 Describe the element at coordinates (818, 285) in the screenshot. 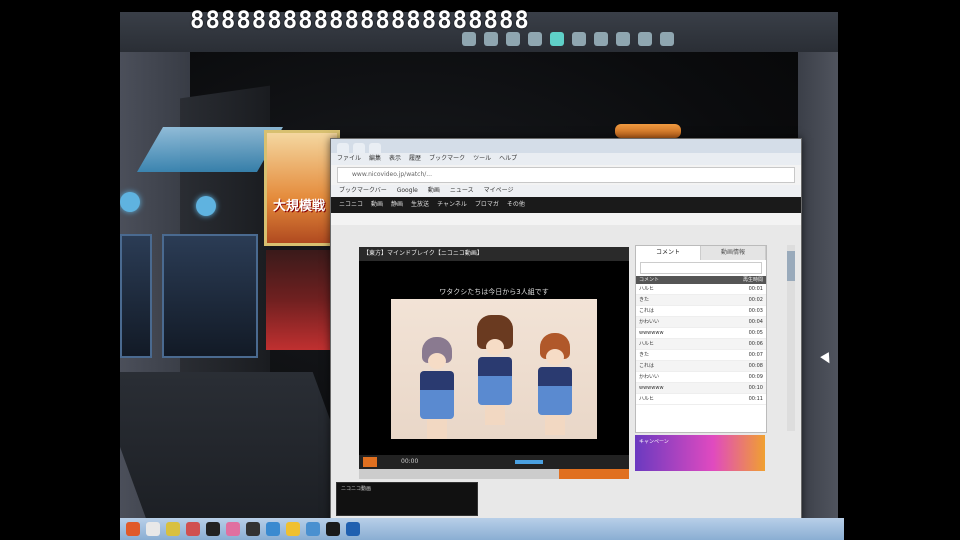

I see `game-right-frame` at that location.